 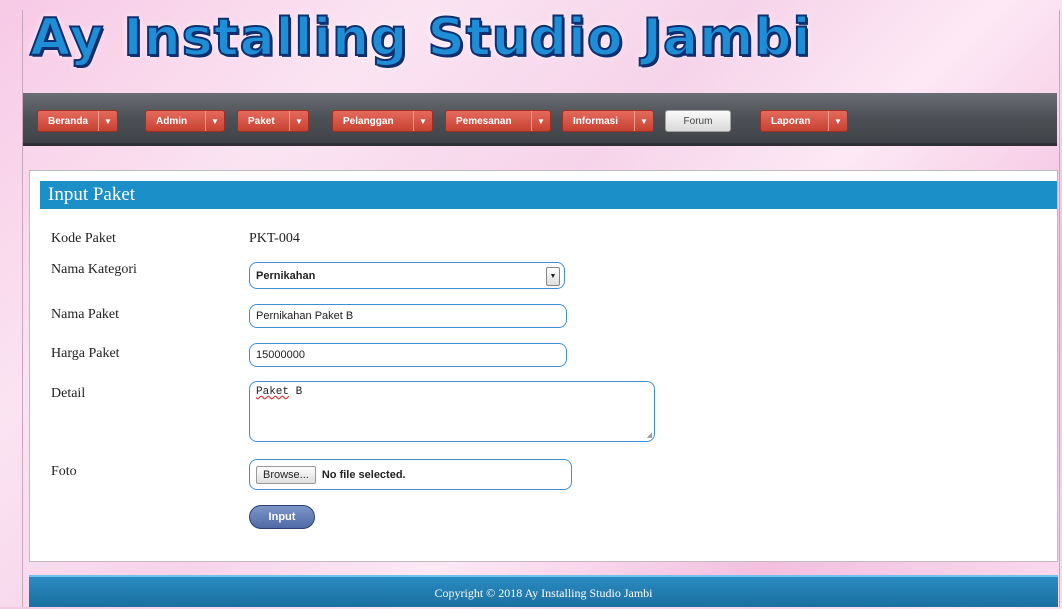 What do you see at coordinates (94, 269) in the screenshot?
I see `nama-kategori-label: Nama Kategori` at bounding box center [94, 269].